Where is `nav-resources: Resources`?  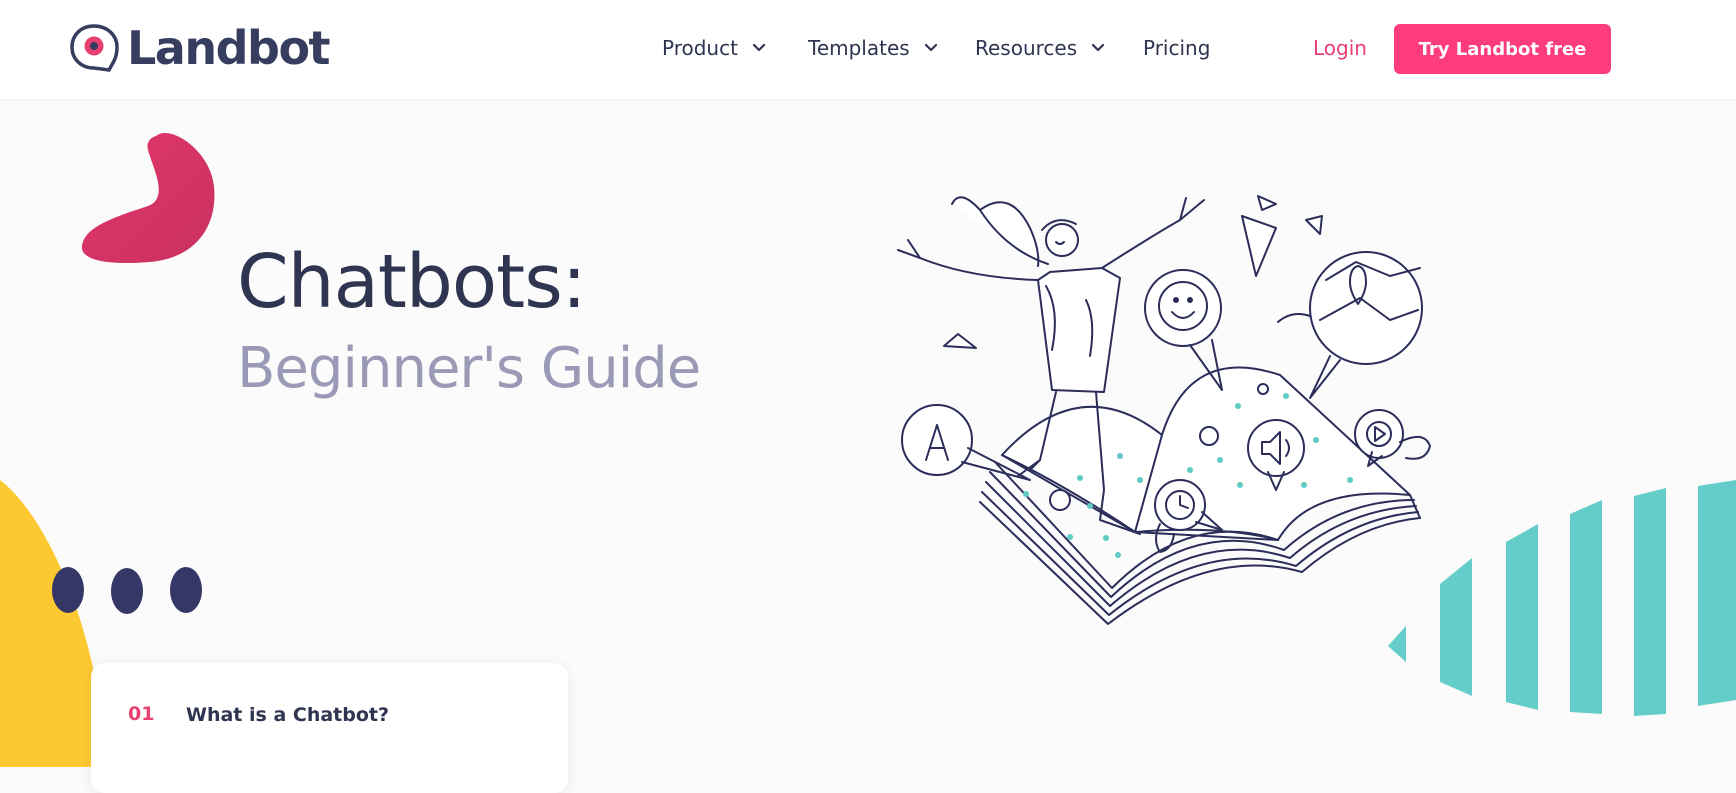 nav-resources: Resources is located at coordinates (1040, 48).